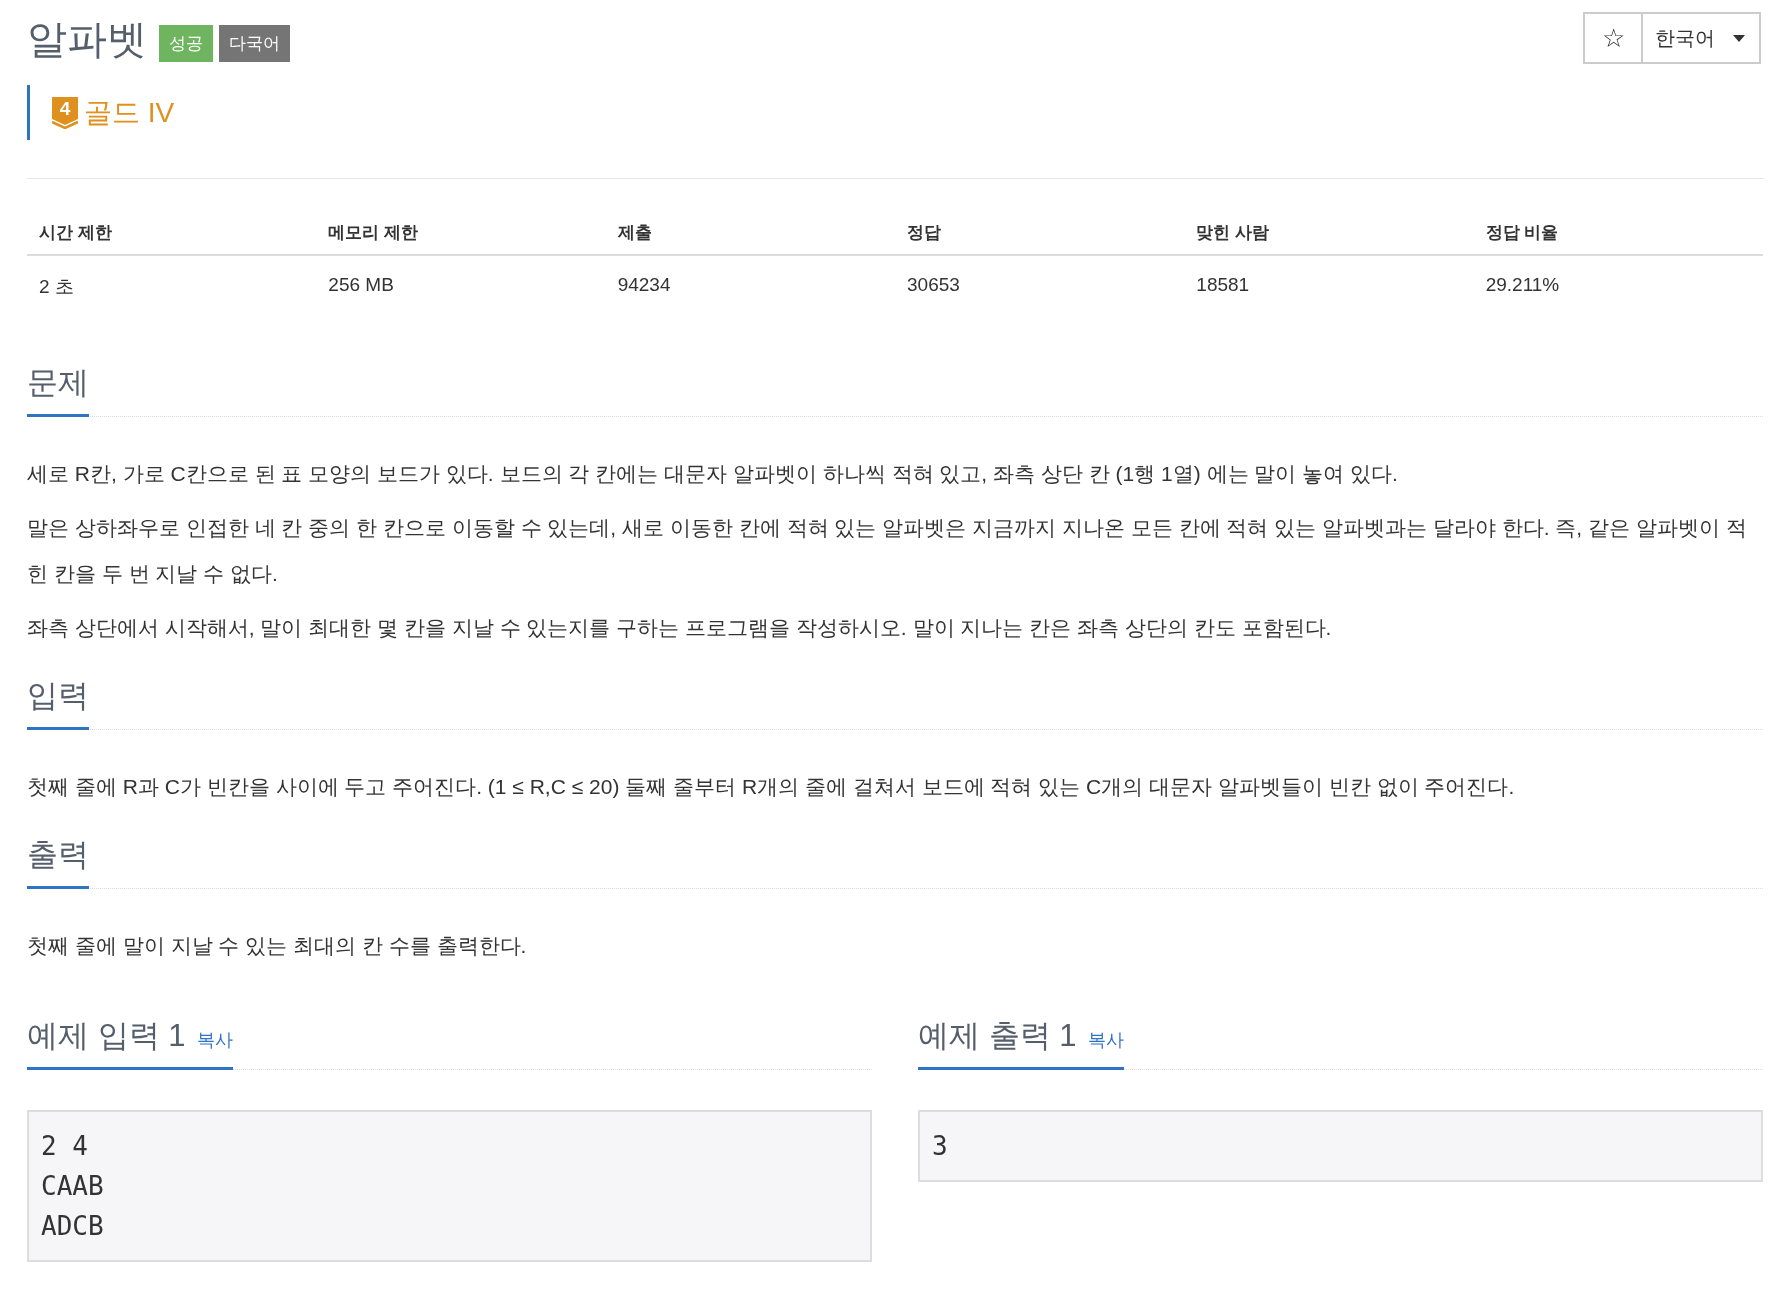  Describe the element at coordinates (87, 39) in the screenshot. I see `problem-title: 알파벳` at that location.